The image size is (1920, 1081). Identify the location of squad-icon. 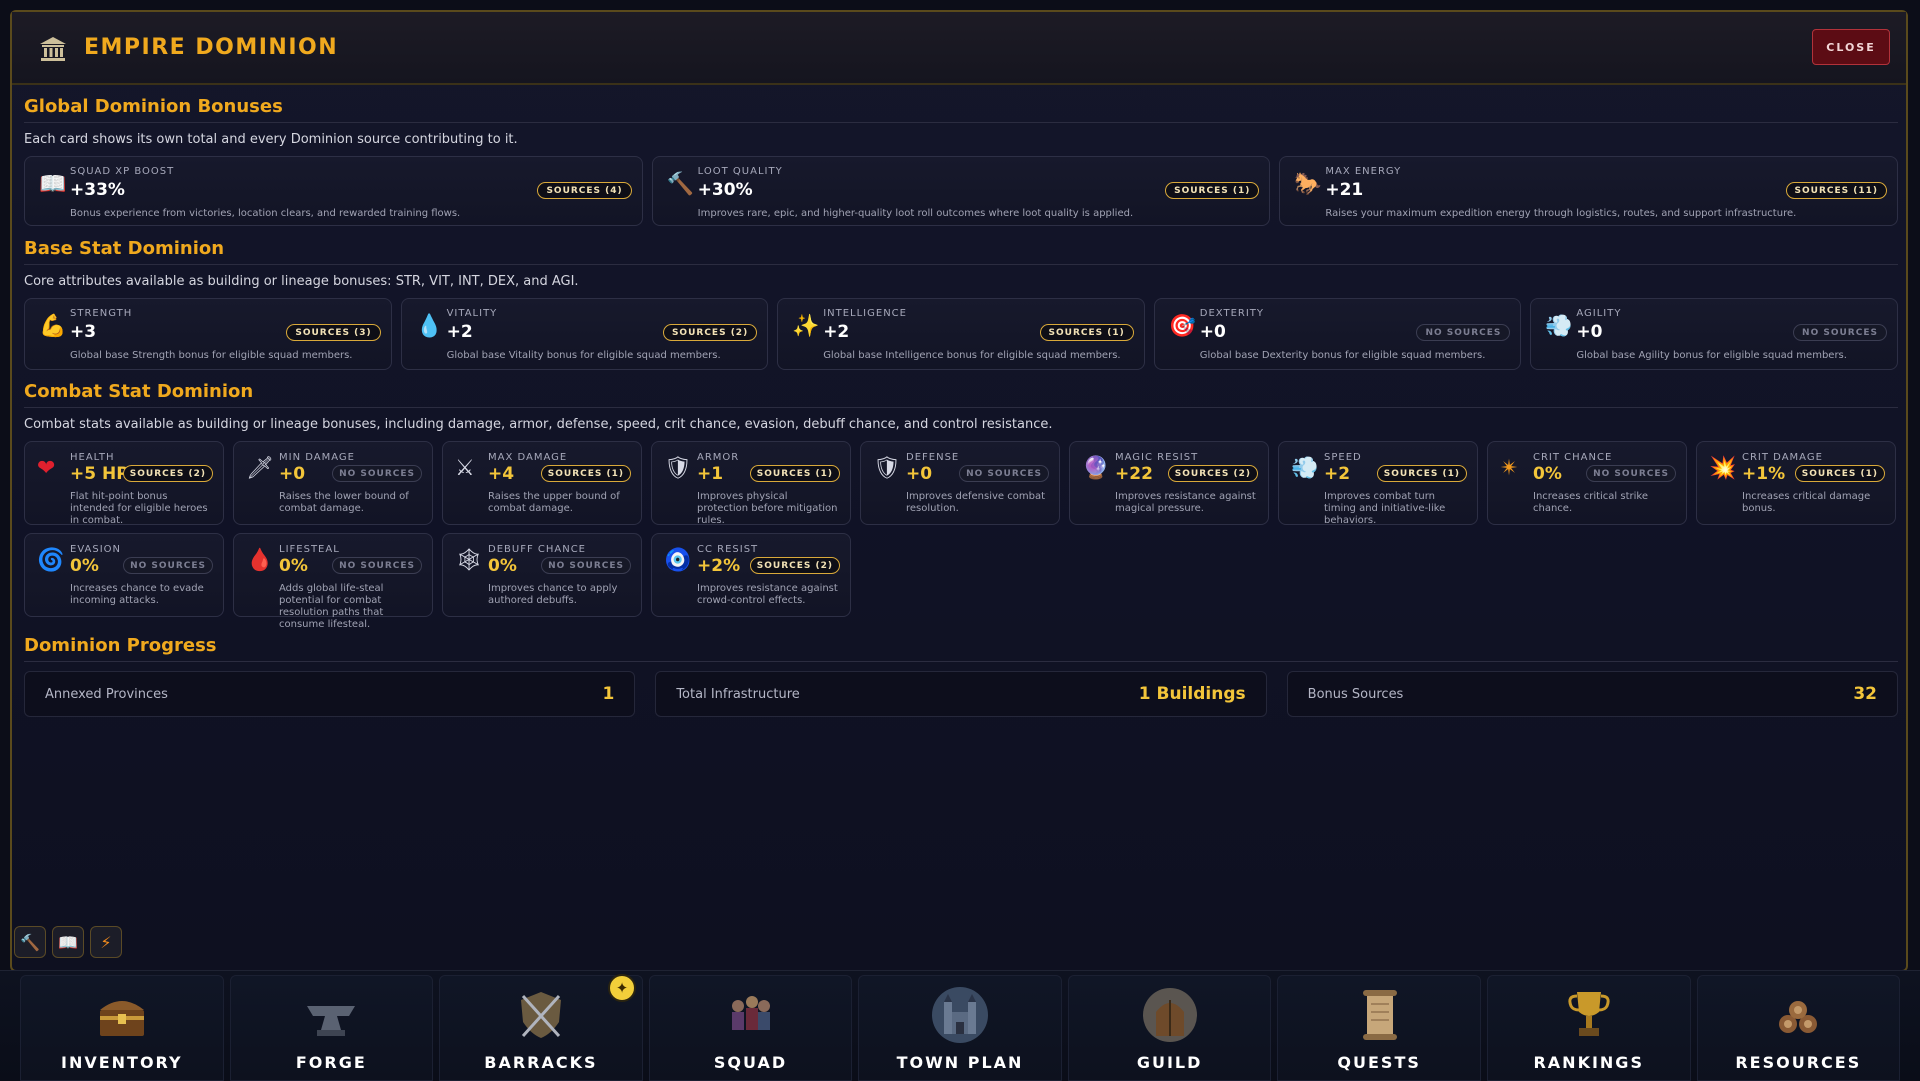
(750, 1015).